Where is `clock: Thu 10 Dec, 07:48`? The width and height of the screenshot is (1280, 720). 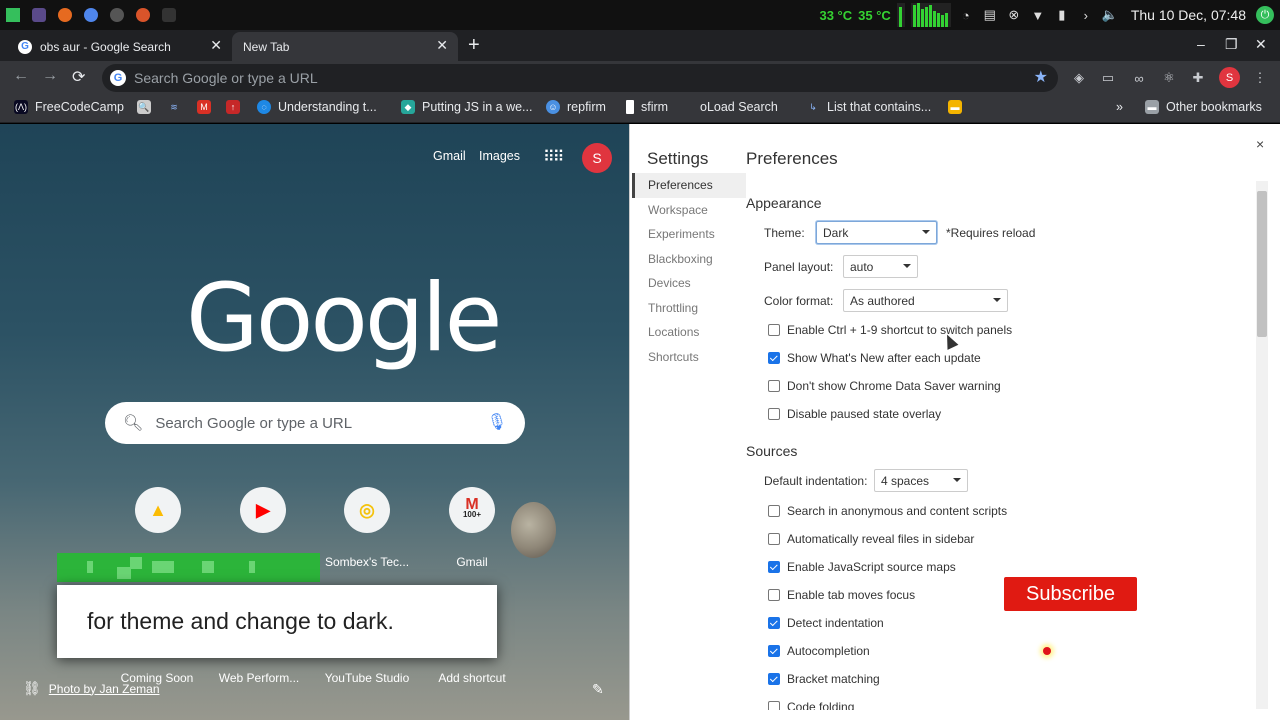
clock: Thu 10 Dec, 07:48 is located at coordinates (1188, 15).